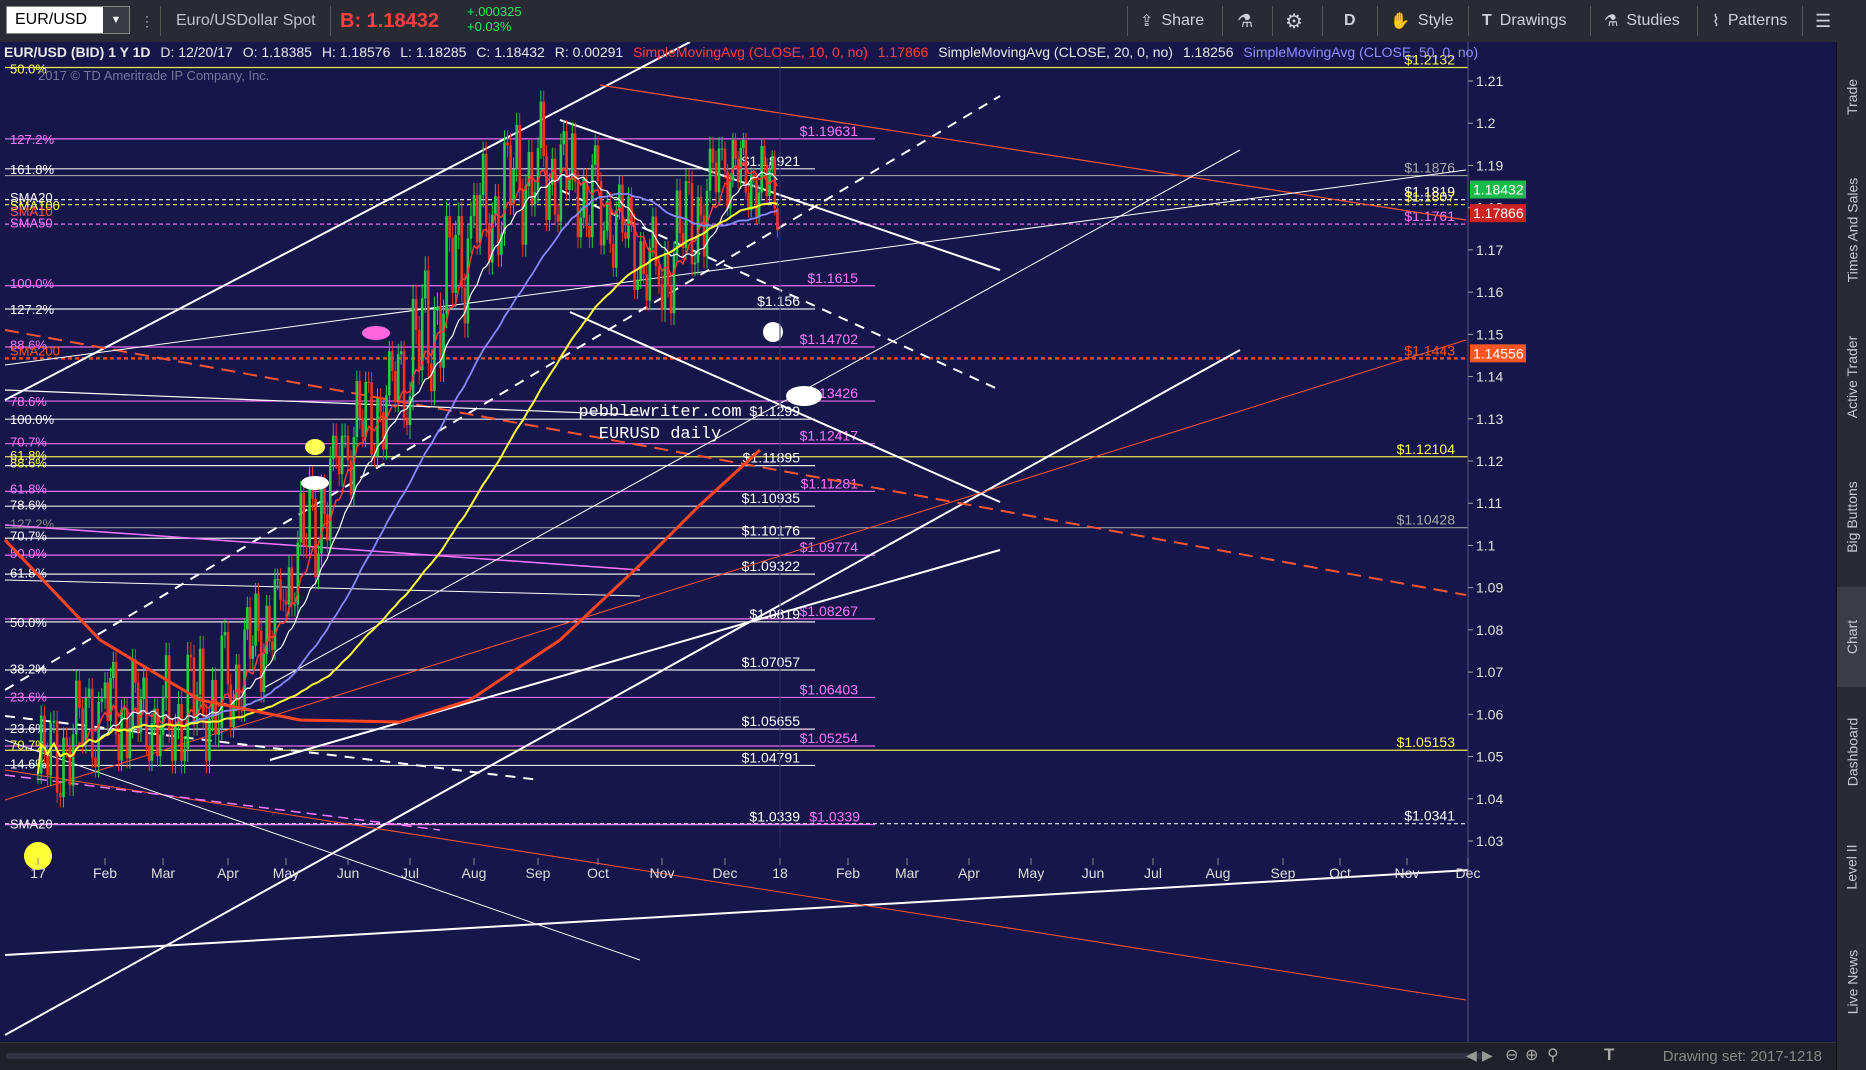 The height and width of the screenshot is (1070, 1866). Describe the element at coordinates (1429, 168) in the screenshot. I see `price-level-label: $1.1876` at that location.